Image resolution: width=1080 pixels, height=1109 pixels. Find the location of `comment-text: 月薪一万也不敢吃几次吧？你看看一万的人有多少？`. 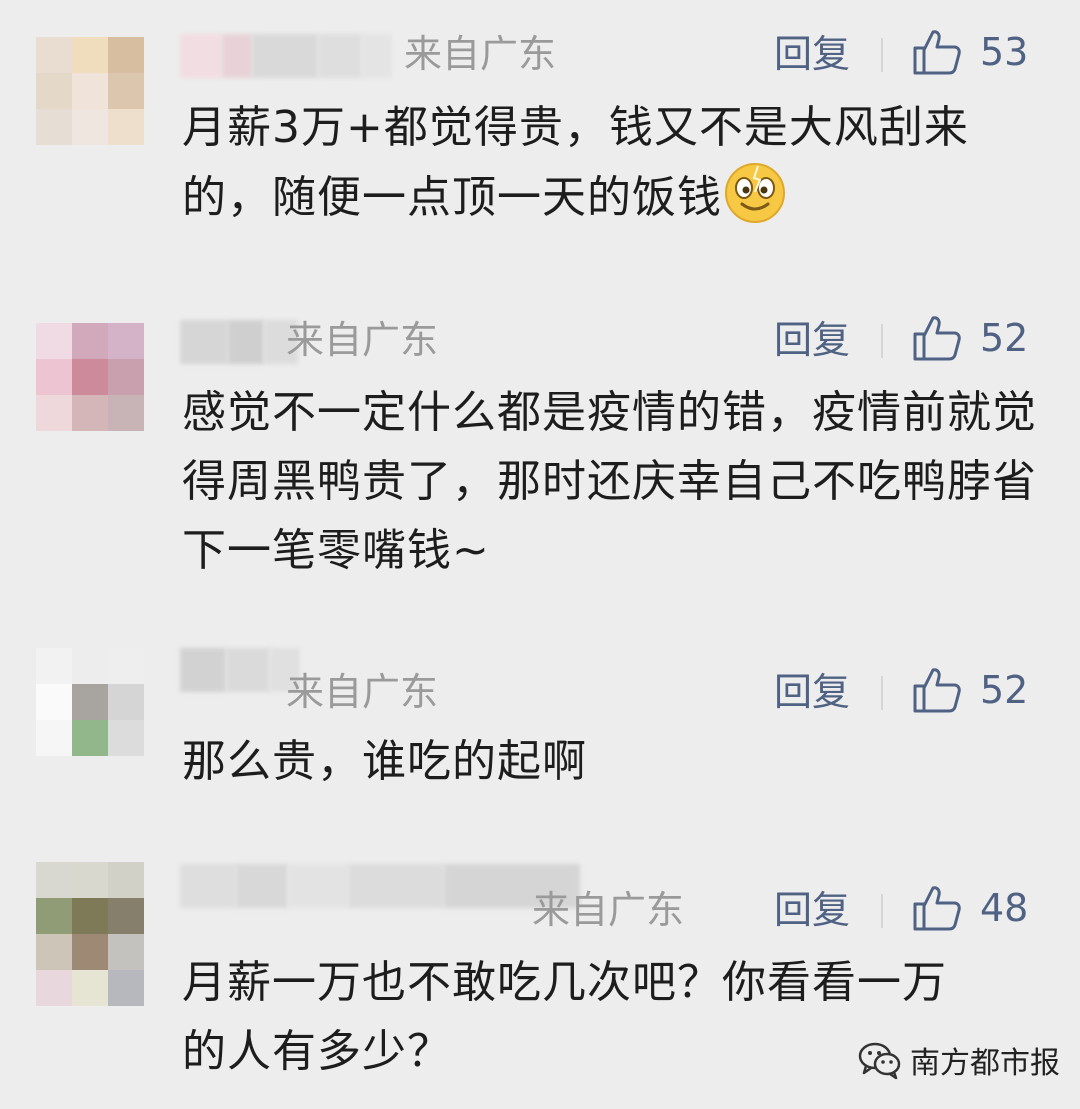

comment-text: 月薪一万也不敢吃几次吧？你看看一万的人有多少？ is located at coordinates (564, 1017).